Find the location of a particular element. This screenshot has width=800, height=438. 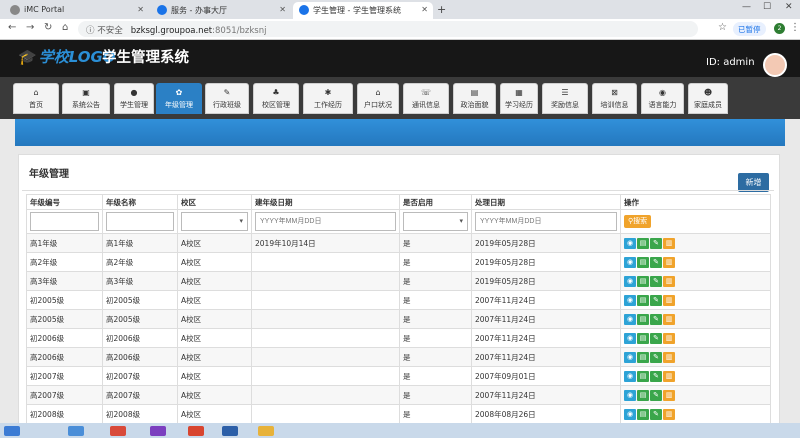

cell-enabled: 是 is located at coordinates (435, 281).